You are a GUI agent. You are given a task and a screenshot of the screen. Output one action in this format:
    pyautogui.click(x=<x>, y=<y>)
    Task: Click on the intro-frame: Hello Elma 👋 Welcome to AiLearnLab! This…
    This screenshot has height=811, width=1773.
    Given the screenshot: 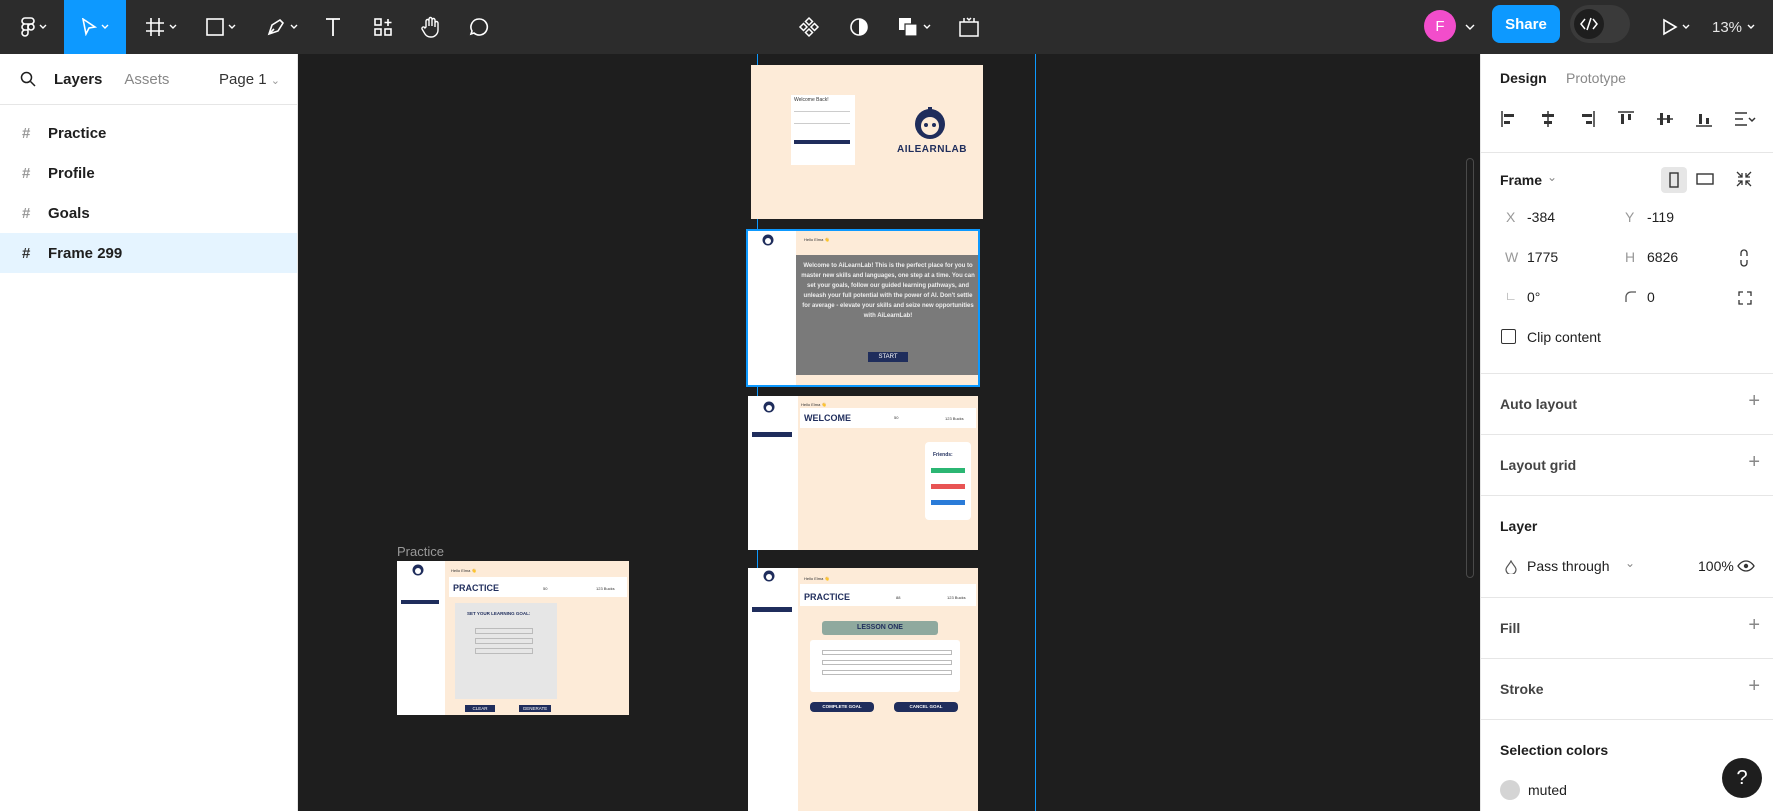 What is the action you would take?
    pyautogui.click(x=863, y=308)
    